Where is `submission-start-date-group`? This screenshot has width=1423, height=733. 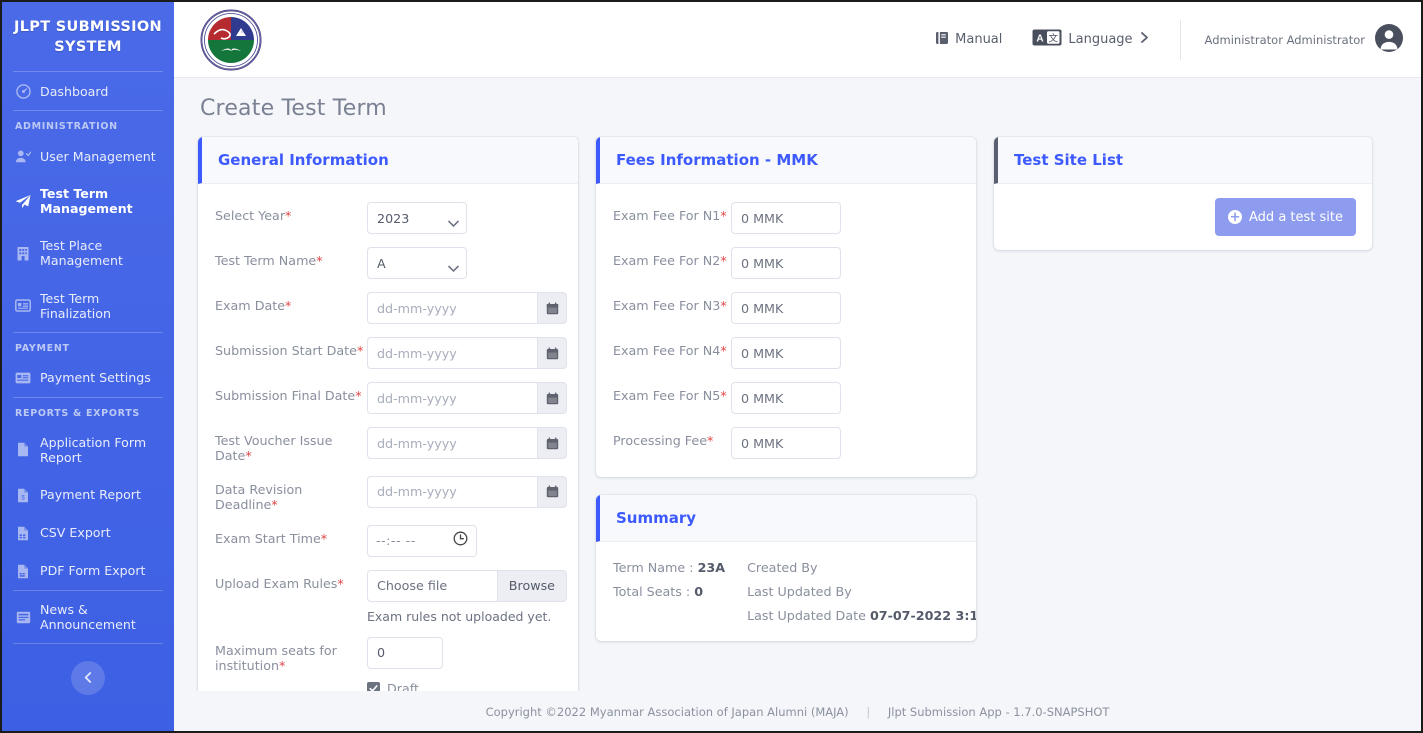
submission-start-date-group is located at coordinates (467, 353).